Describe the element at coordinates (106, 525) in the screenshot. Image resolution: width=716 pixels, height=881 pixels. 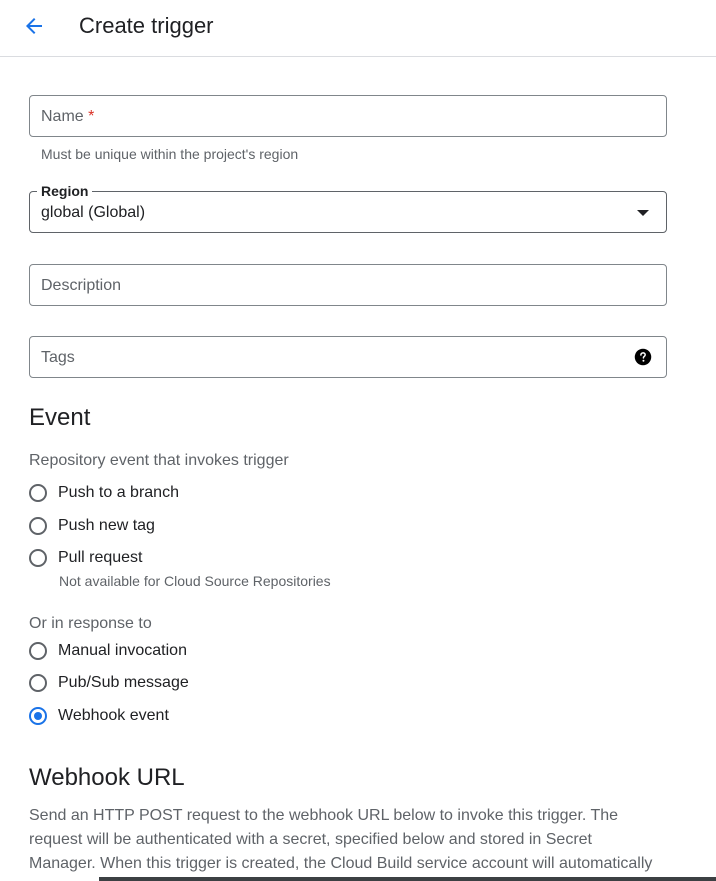
I see `radio-label: Push new tag` at that location.